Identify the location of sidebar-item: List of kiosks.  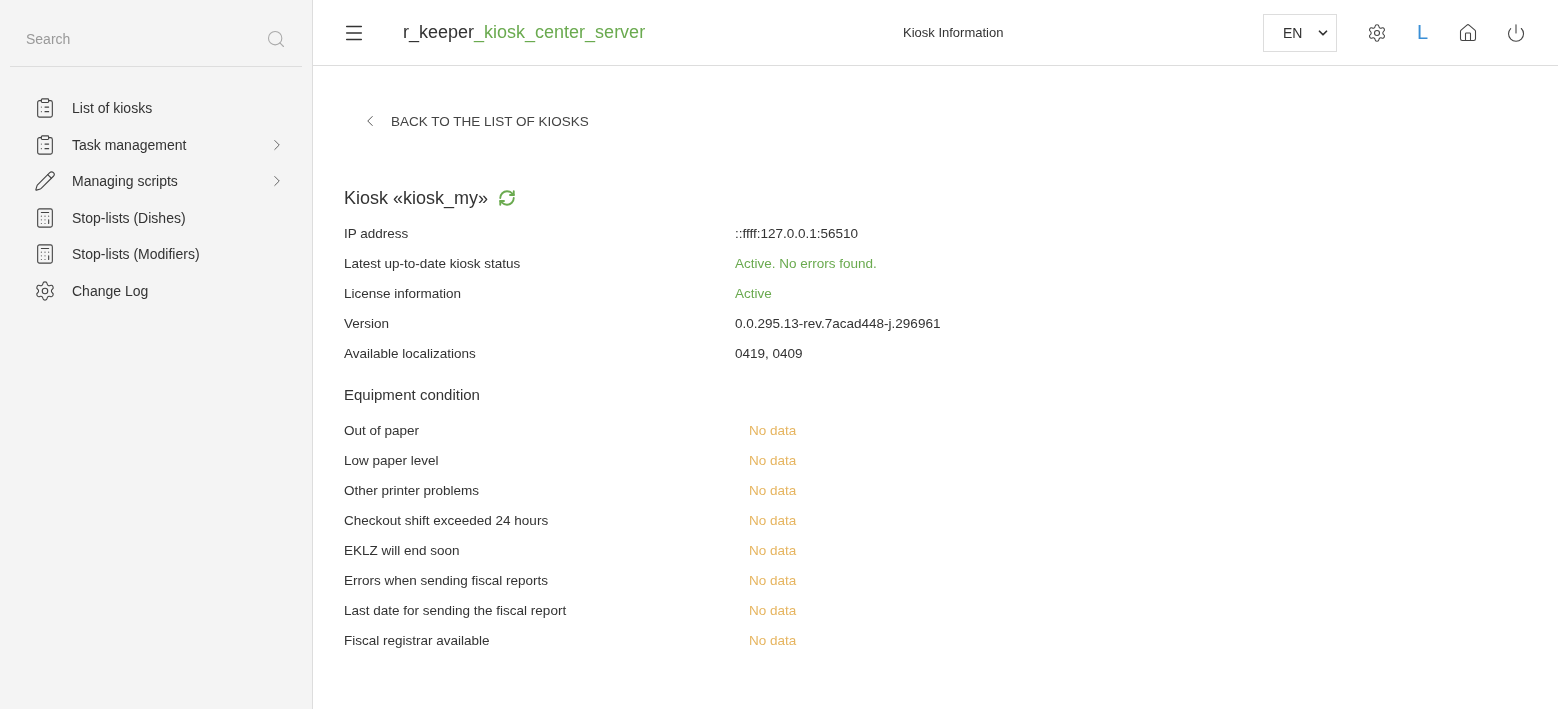
(156, 108).